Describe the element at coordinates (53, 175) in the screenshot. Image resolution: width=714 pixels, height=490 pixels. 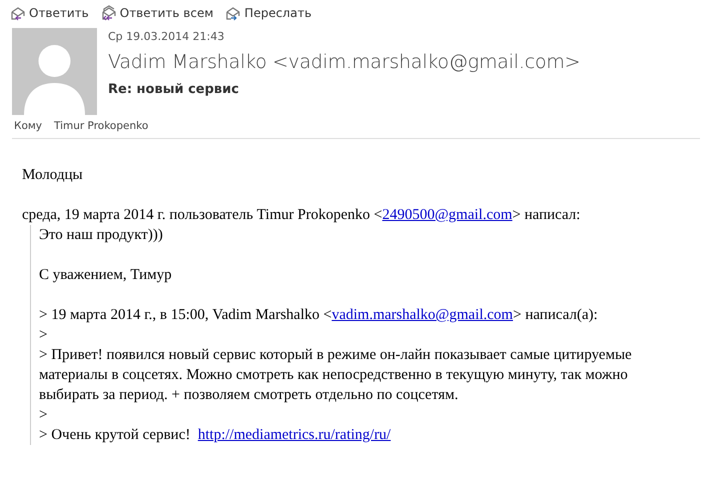
I see `message-line: Молодцы` at that location.